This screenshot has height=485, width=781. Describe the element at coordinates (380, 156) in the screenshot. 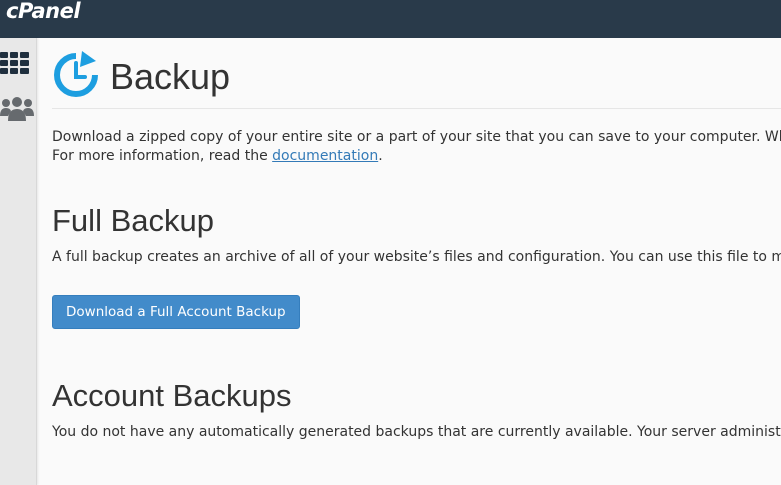

I see `intro-text-suffix: .` at that location.